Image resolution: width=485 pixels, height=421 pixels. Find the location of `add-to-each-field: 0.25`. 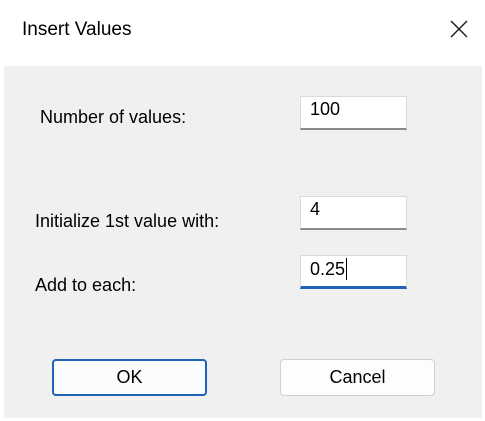

add-to-each-field: 0.25 is located at coordinates (353, 272).